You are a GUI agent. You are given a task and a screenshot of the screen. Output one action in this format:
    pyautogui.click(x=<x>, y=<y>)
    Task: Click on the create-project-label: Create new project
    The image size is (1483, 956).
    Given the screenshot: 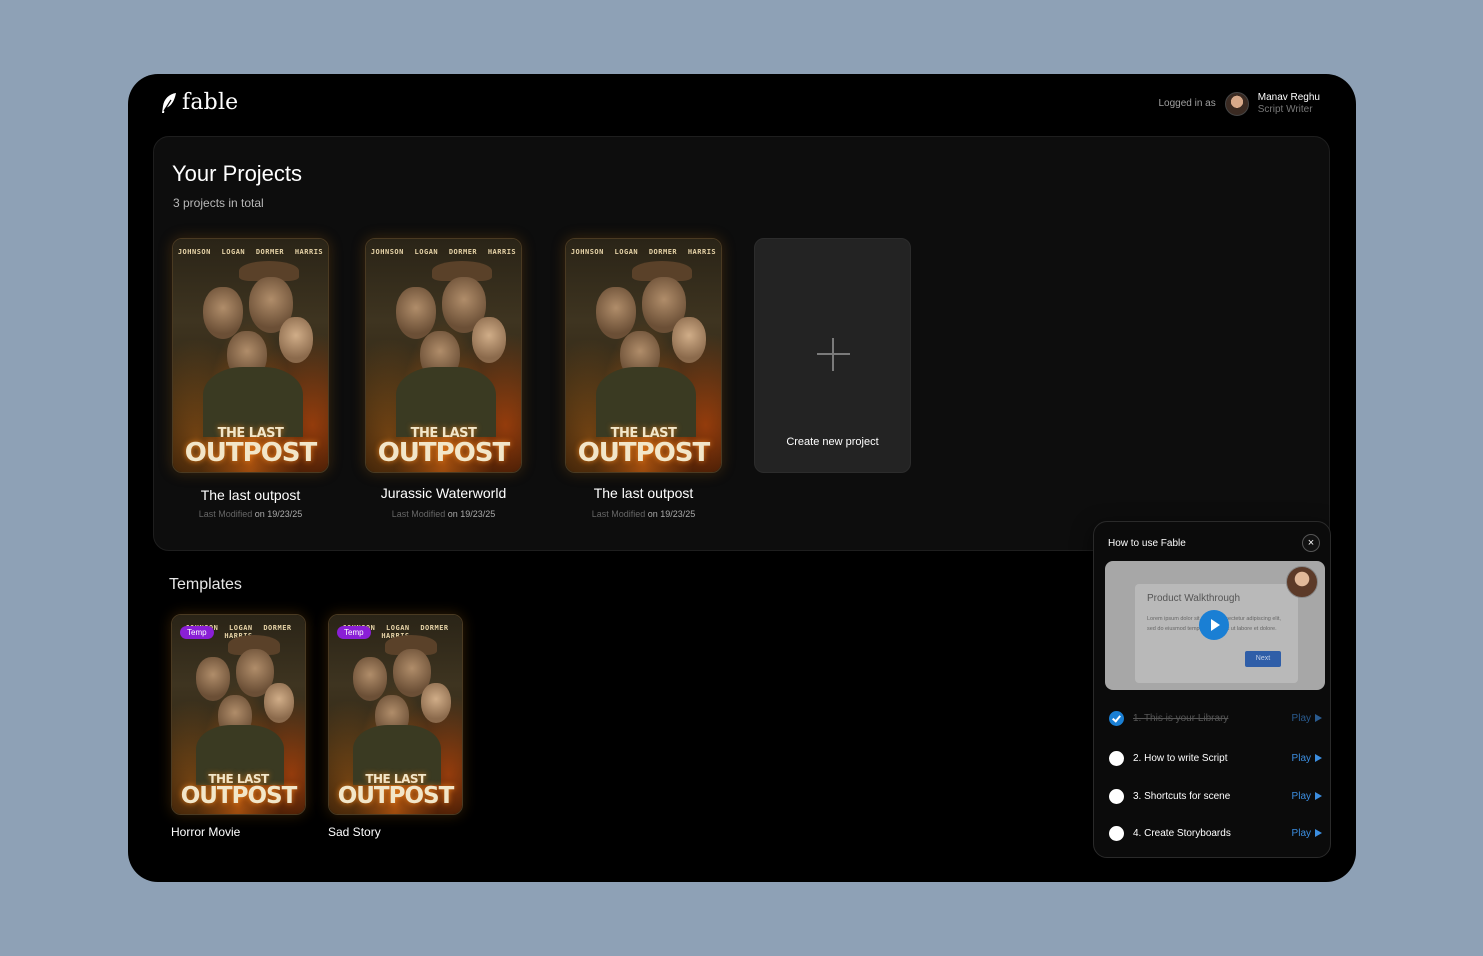 What is the action you would take?
    pyautogui.click(x=832, y=442)
    